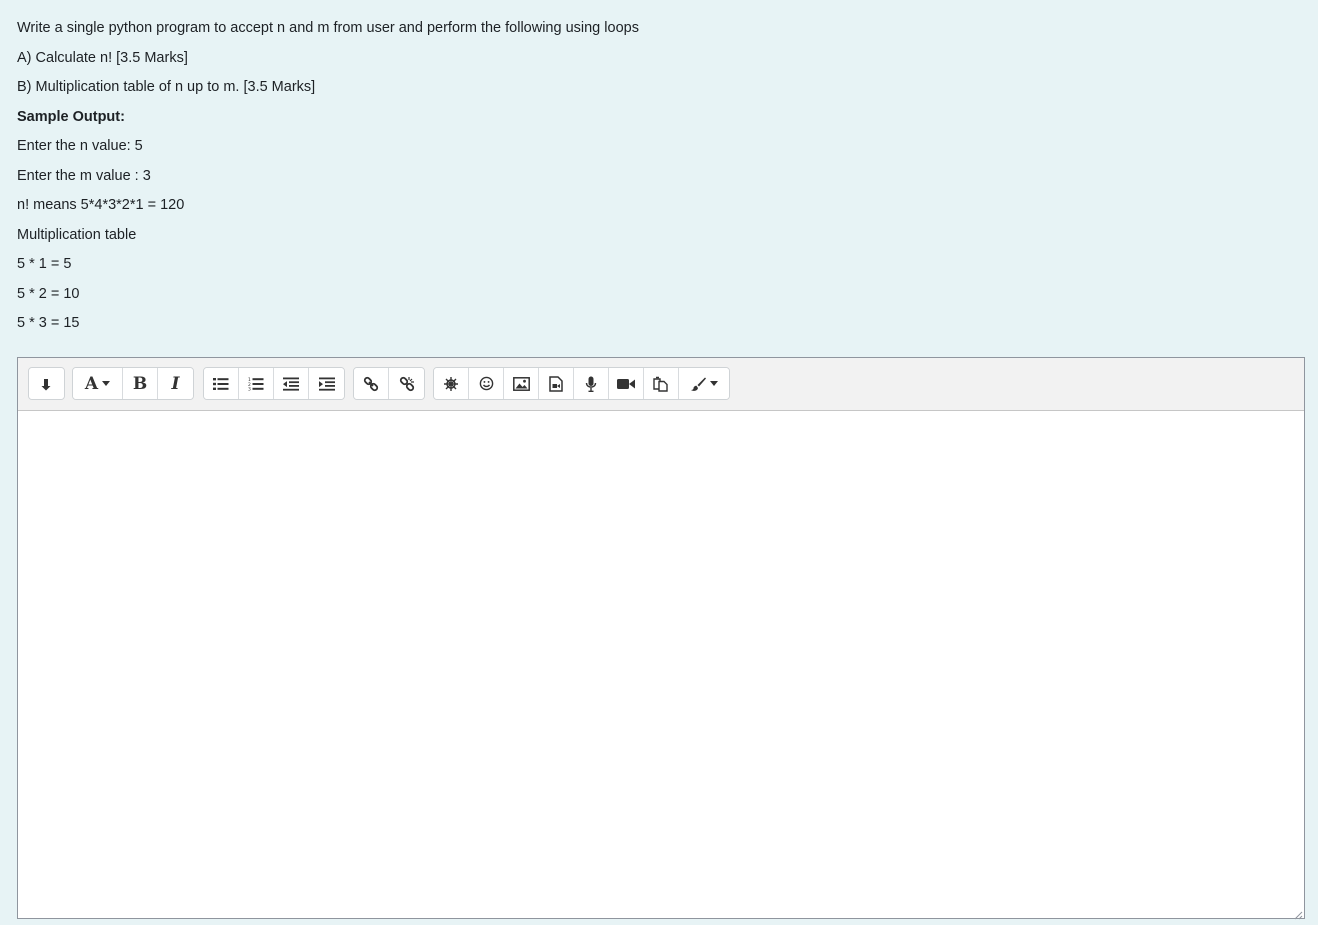 This screenshot has height=925, width=1318. I want to click on outdent-icon, so click(291, 384).